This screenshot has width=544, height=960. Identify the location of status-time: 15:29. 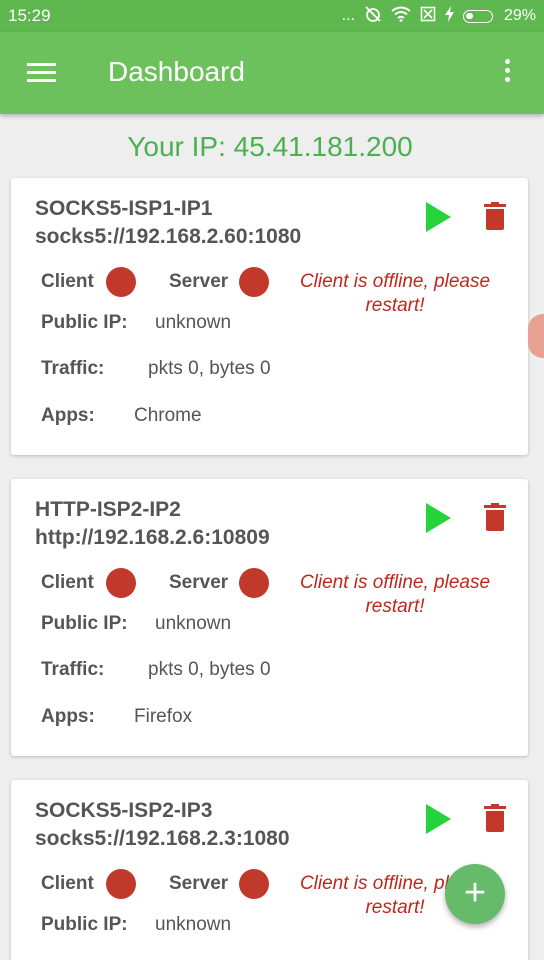
(29, 15).